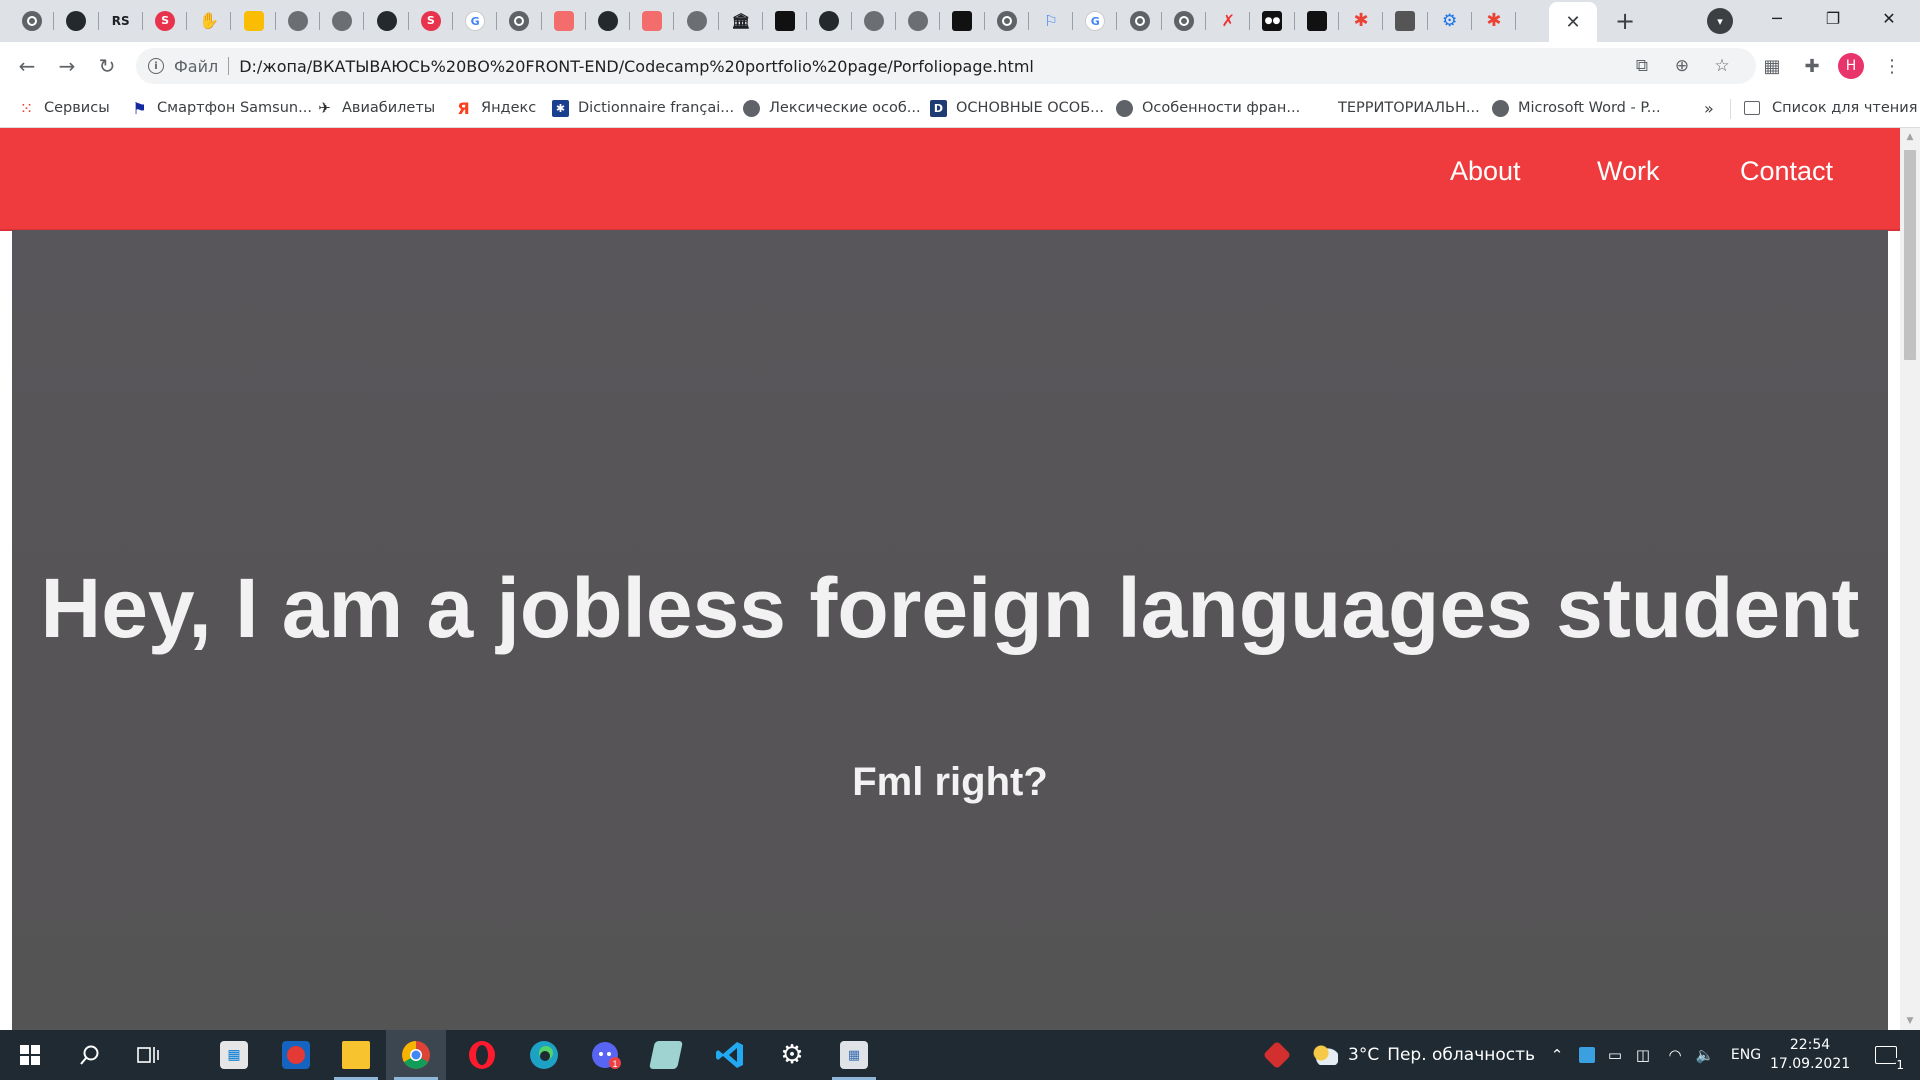  What do you see at coordinates (1833, 18) in the screenshot?
I see `restore-icon: ❐` at bounding box center [1833, 18].